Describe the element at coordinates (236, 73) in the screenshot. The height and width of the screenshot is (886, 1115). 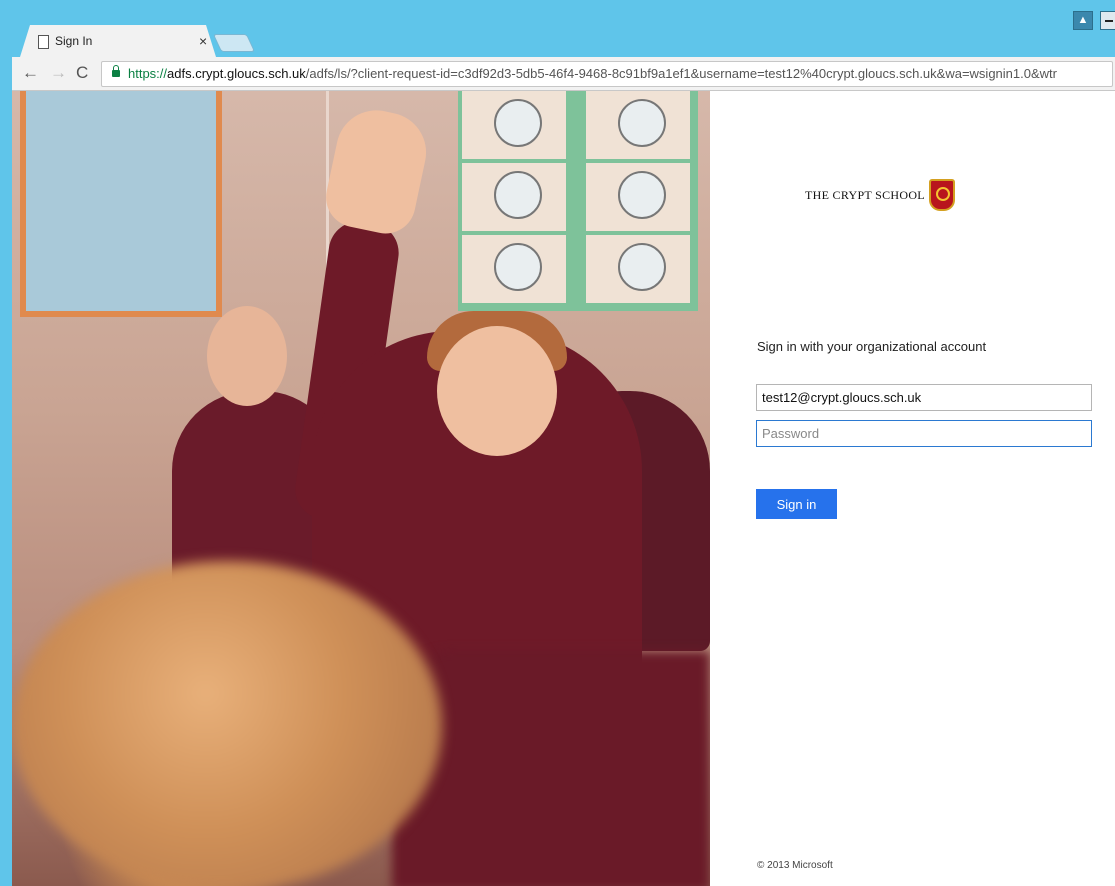
I see `url-host: adfs.crypt.gloucs.sch.uk` at that location.